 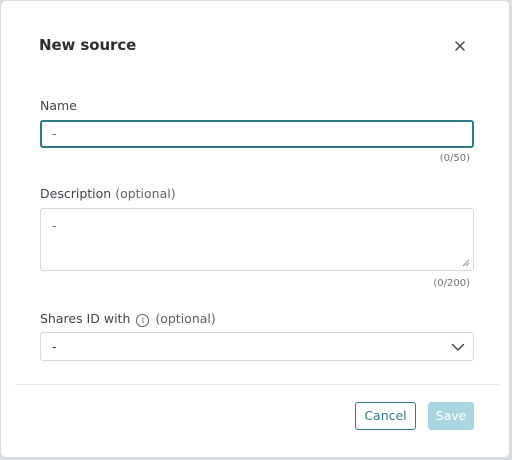 What do you see at coordinates (85, 318) in the screenshot?
I see `shares-id-label-text: Shares ID with` at bounding box center [85, 318].